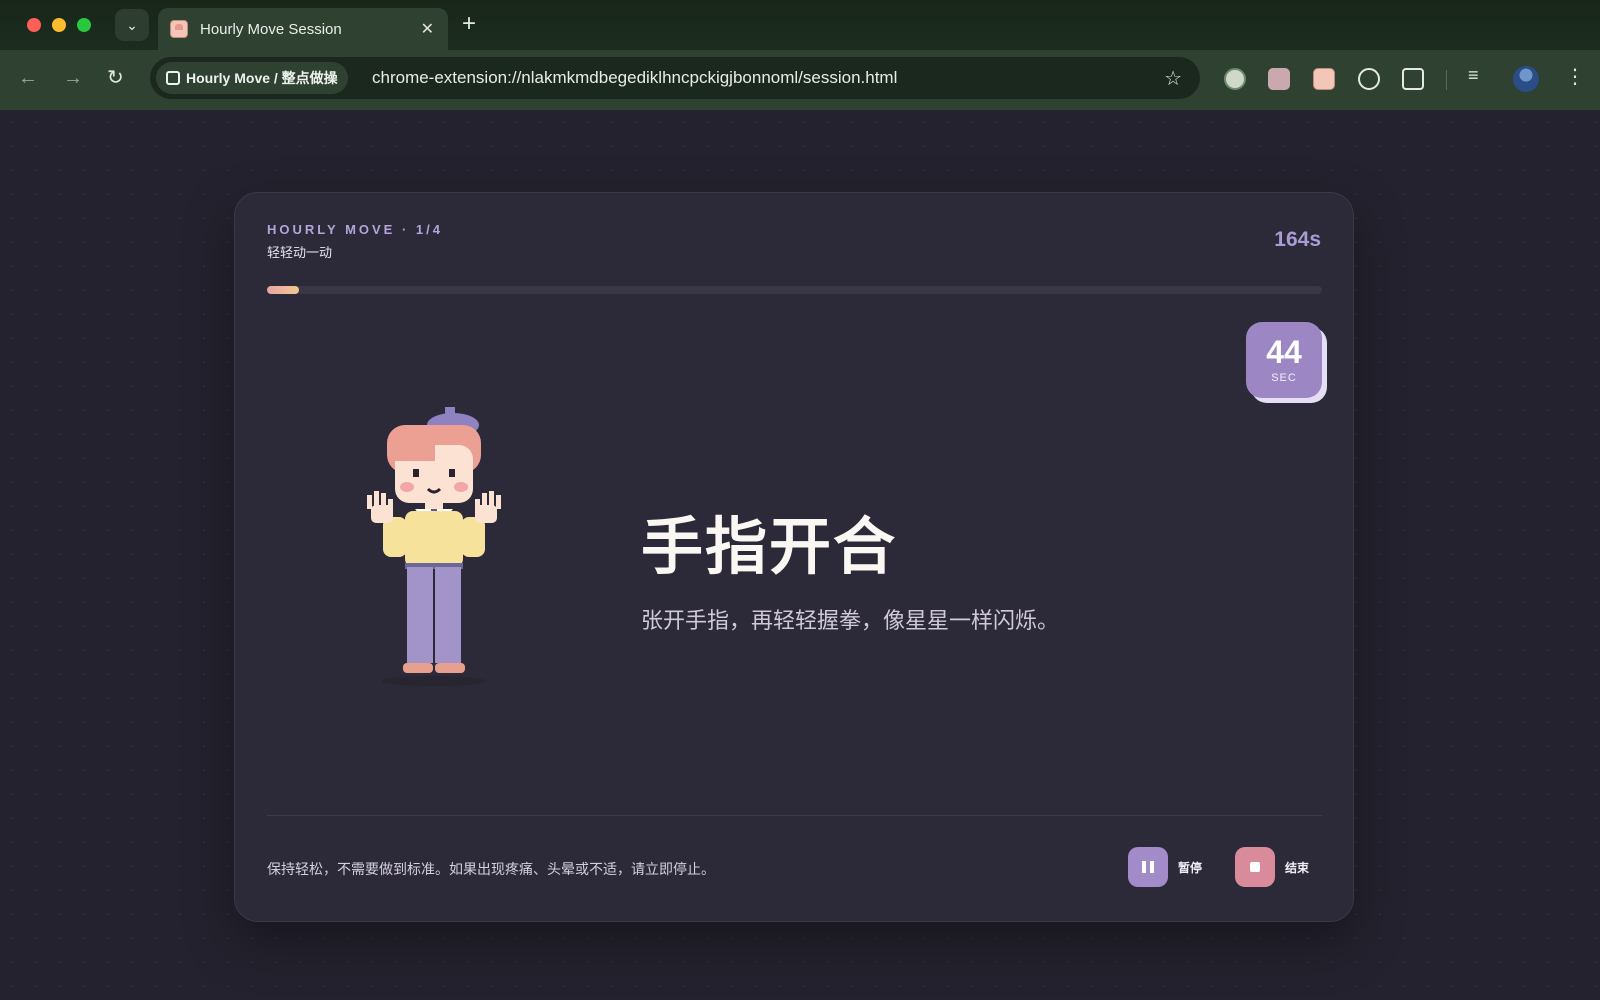 The width and height of the screenshot is (1600, 1000). I want to click on more-menu-icon: ⋮, so click(1575, 76).